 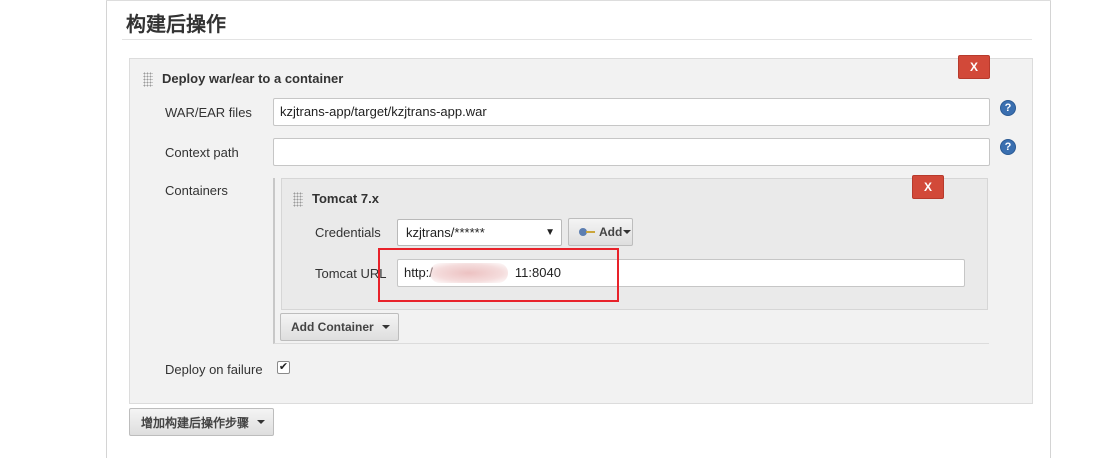 What do you see at coordinates (578, 0) in the screenshot?
I see `top-divider` at bounding box center [578, 0].